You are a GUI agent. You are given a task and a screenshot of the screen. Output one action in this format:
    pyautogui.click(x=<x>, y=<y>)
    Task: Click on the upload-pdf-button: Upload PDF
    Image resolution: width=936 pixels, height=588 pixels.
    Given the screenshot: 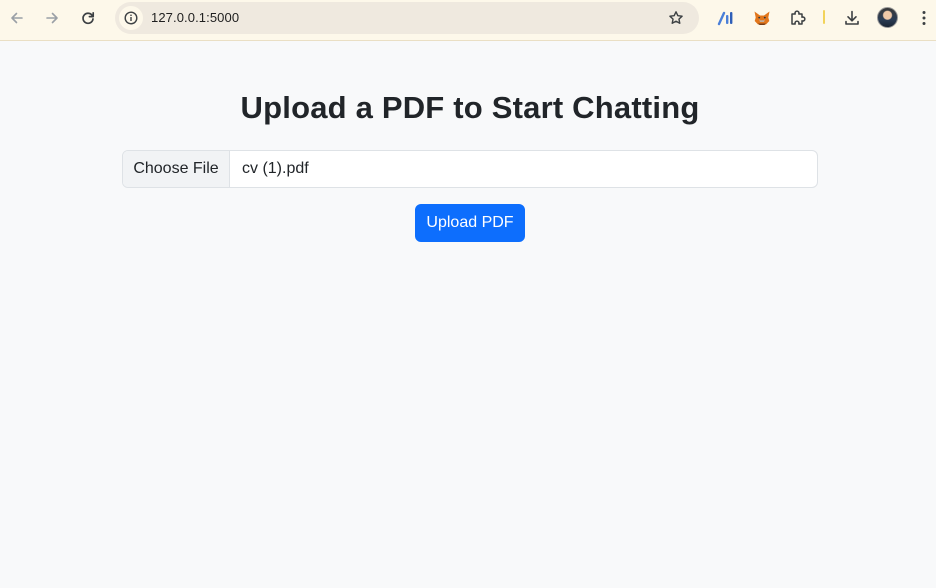 What is the action you would take?
    pyautogui.click(x=470, y=223)
    